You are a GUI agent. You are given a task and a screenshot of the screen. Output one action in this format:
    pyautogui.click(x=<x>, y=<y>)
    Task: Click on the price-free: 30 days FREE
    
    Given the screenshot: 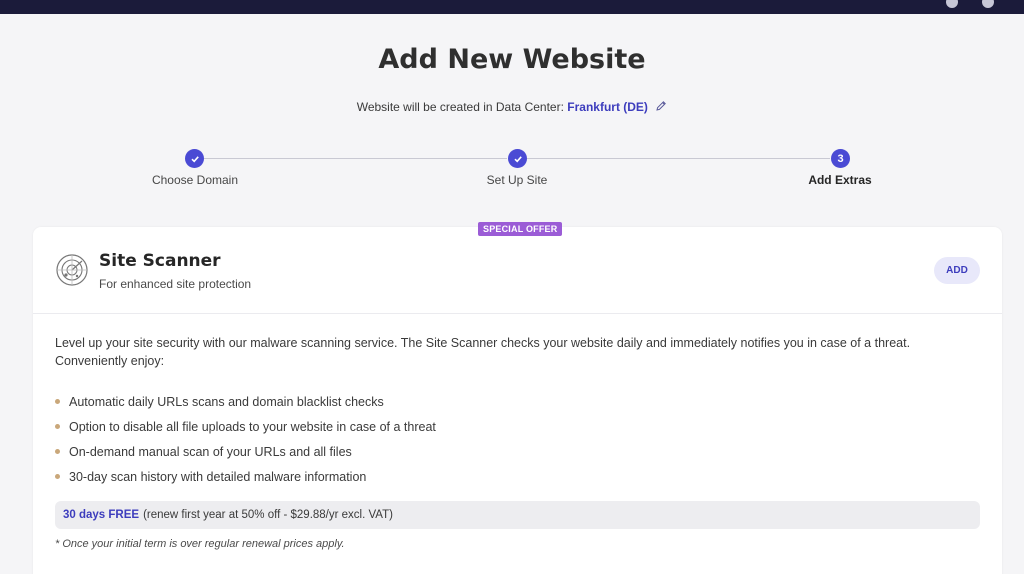 What is the action you would take?
    pyautogui.click(x=101, y=515)
    